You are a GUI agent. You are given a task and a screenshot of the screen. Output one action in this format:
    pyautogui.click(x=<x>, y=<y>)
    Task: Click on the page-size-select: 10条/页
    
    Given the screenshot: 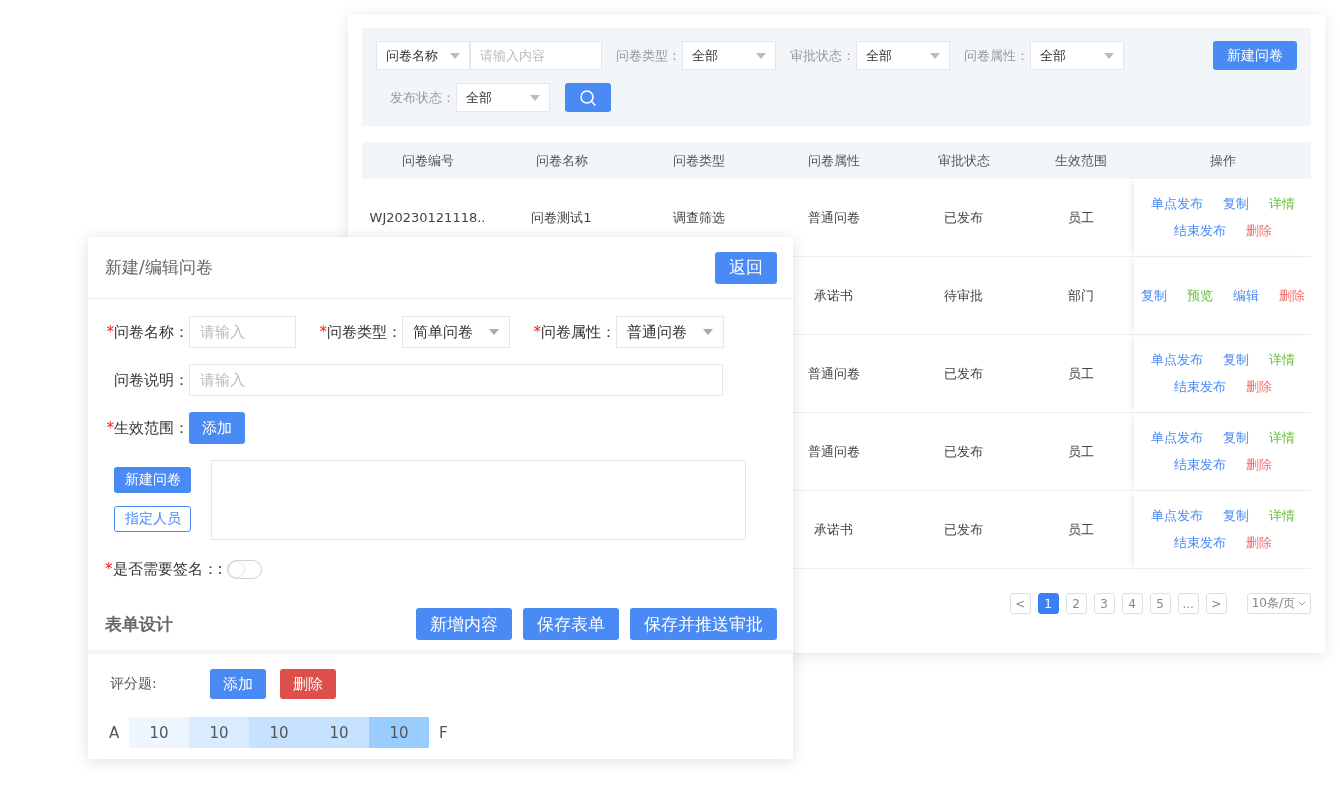 What is the action you would take?
    pyautogui.click(x=1278, y=603)
    